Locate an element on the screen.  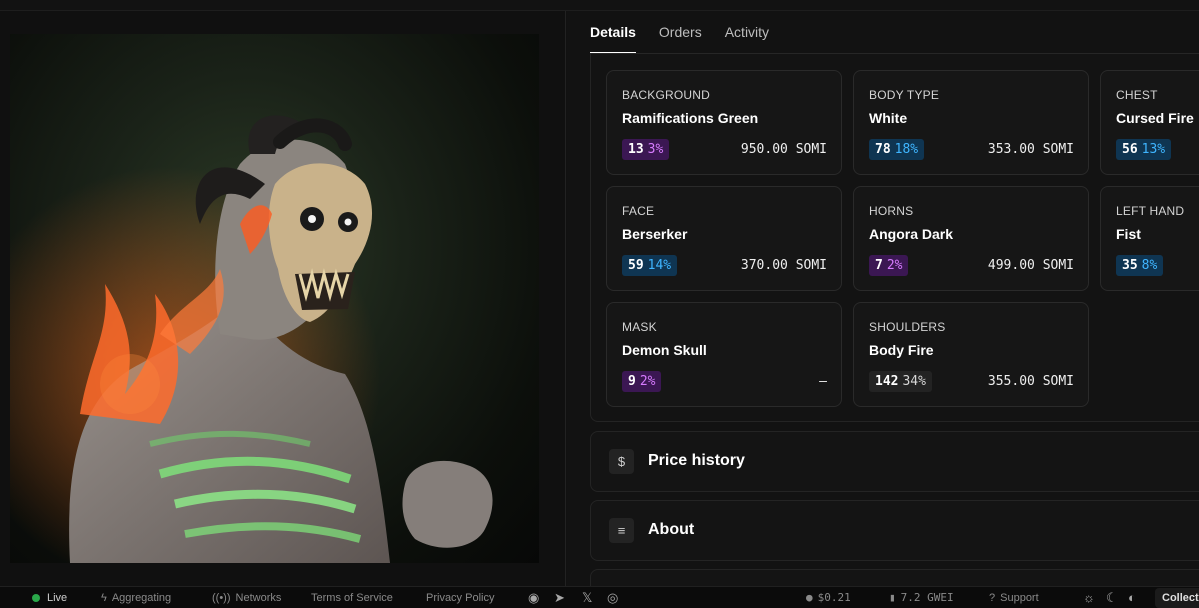
trait-card-shoulders: SHOULDERS Body Fire 142 34% 355.00 SOMI is located at coordinates (971, 354).